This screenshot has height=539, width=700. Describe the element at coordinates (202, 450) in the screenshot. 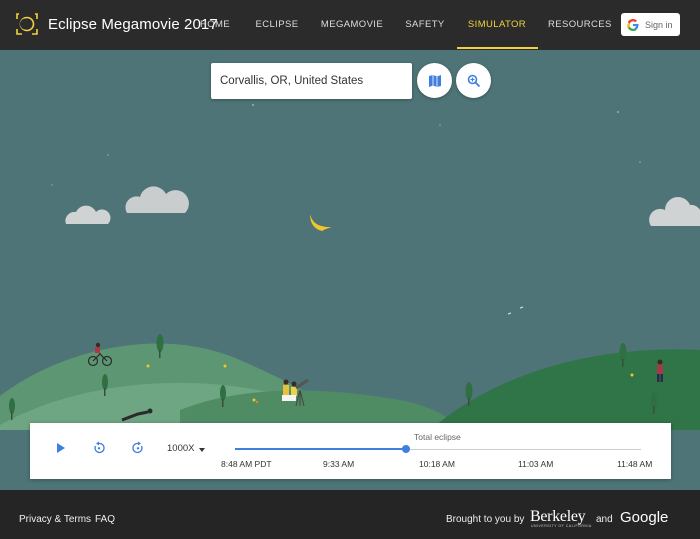

I see `caret-down-icon` at that location.